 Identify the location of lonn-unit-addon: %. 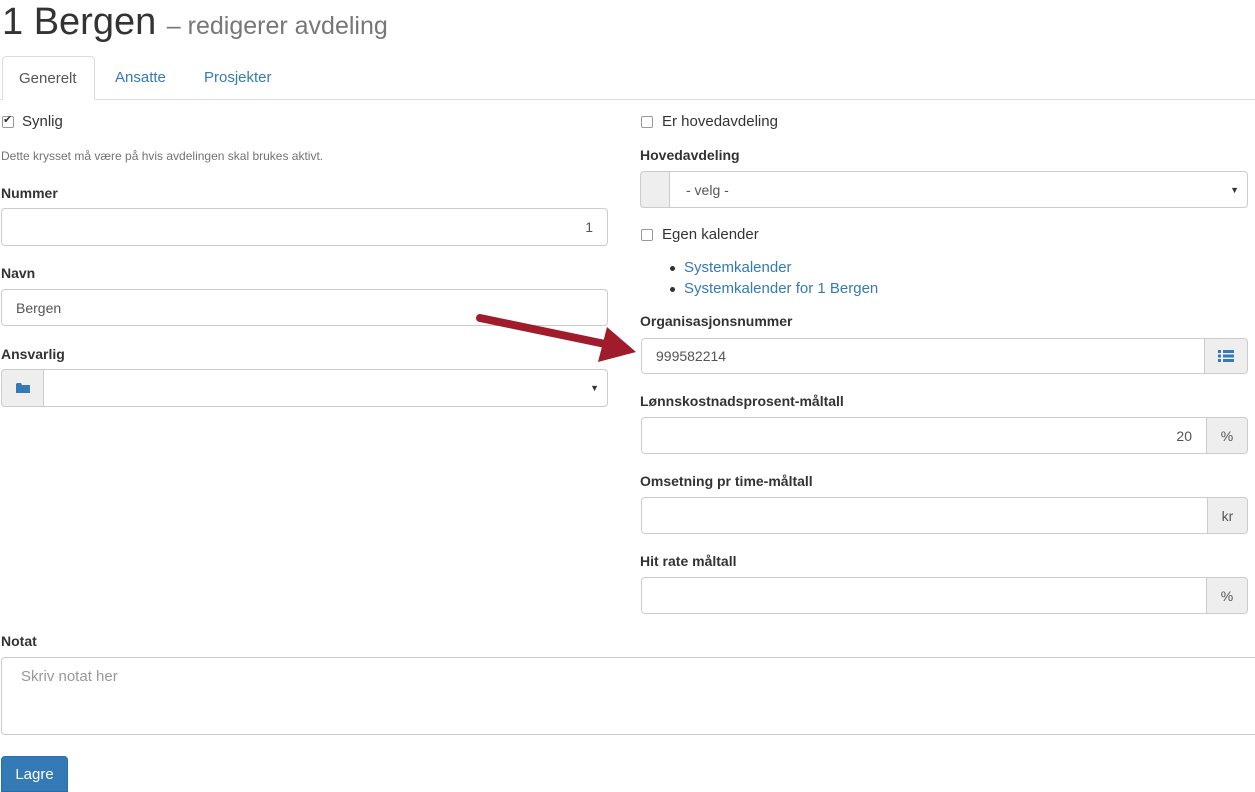
(1227, 435).